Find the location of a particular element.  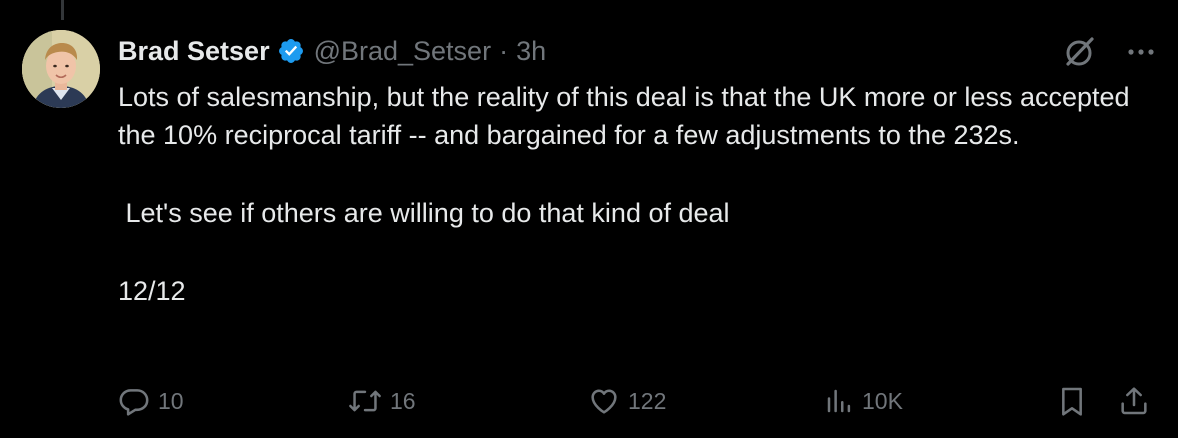

author-name: Brad Setser is located at coordinates (194, 51).